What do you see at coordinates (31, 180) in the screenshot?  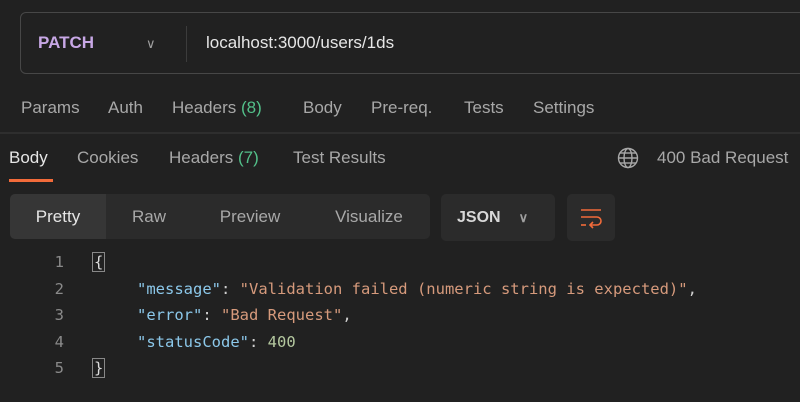 I see `active-tab-indicator` at bounding box center [31, 180].